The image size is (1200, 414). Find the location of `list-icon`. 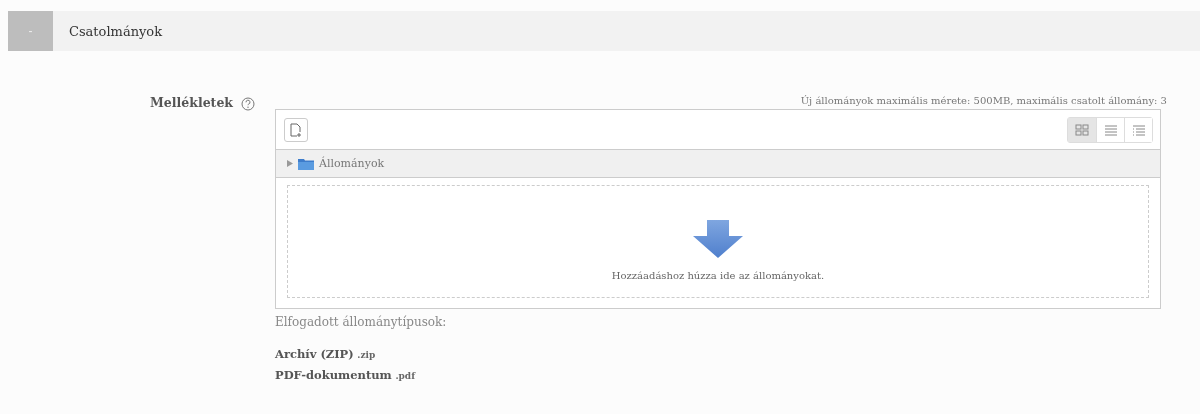

list-icon is located at coordinates (1110, 129).